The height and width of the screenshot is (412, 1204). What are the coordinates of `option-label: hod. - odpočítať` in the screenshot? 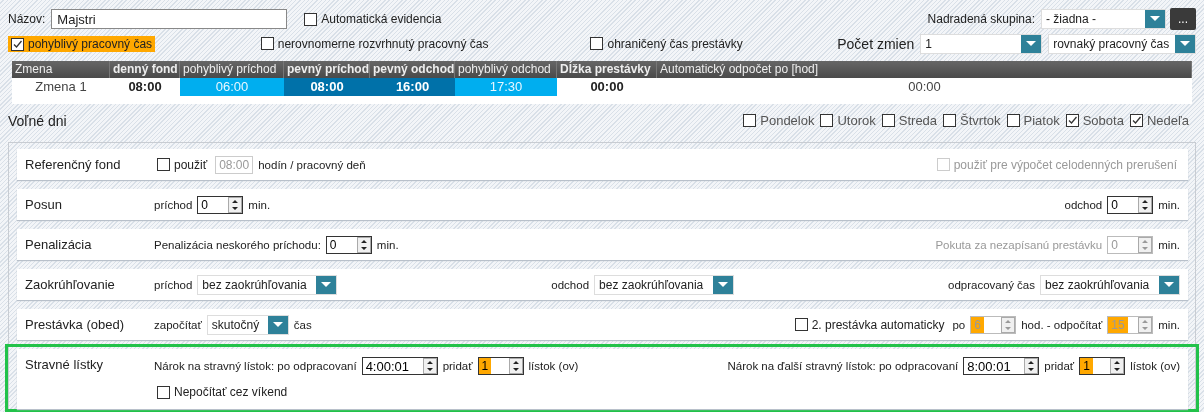 It's located at (1062, 324).